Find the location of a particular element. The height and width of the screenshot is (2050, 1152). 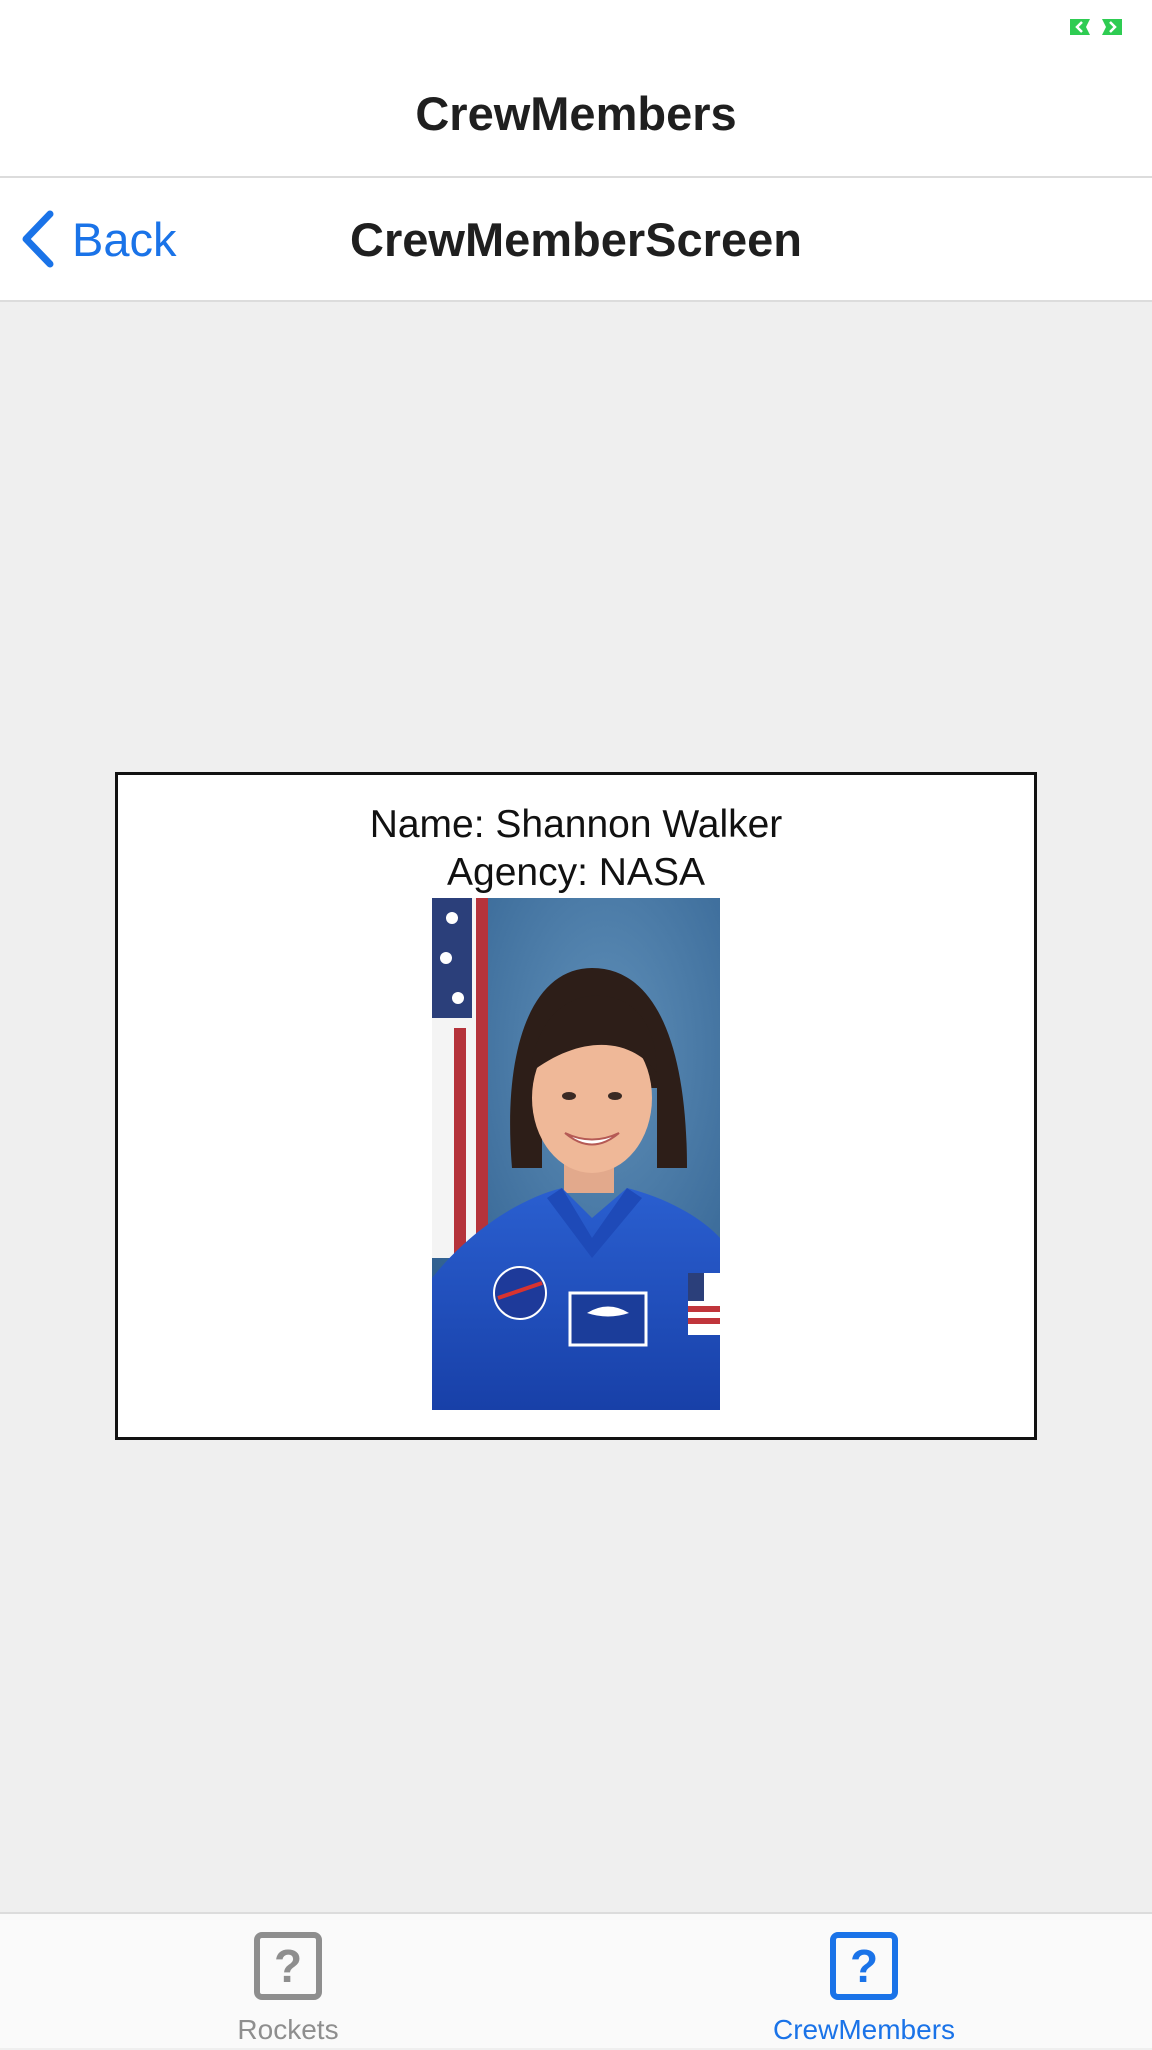

tab-crewmembers: ? CrewMembers is located at coordinates (864, 1982).